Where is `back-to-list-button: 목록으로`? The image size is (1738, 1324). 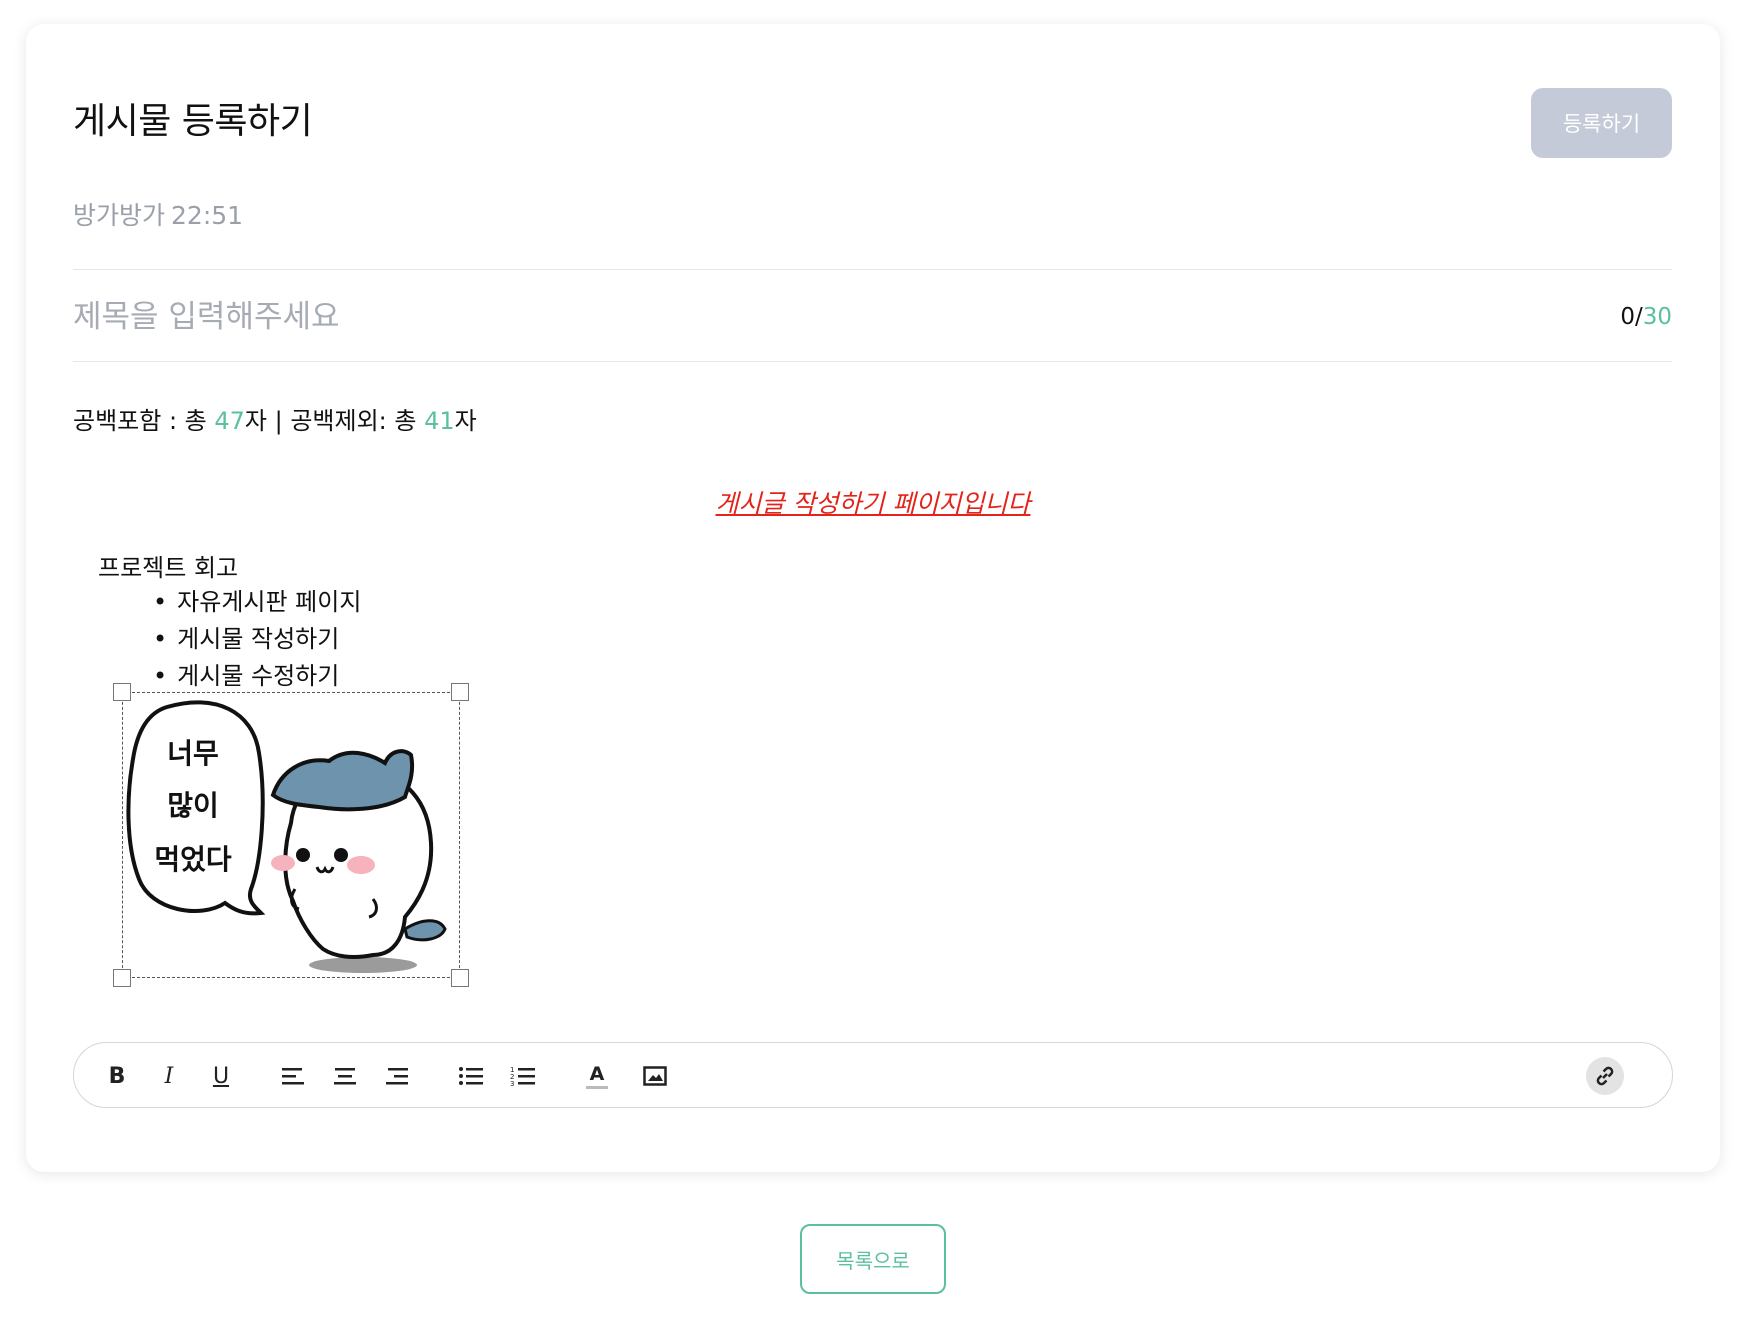
back-to-list-button: 목록으로 is located at coordinates (873, 1259).